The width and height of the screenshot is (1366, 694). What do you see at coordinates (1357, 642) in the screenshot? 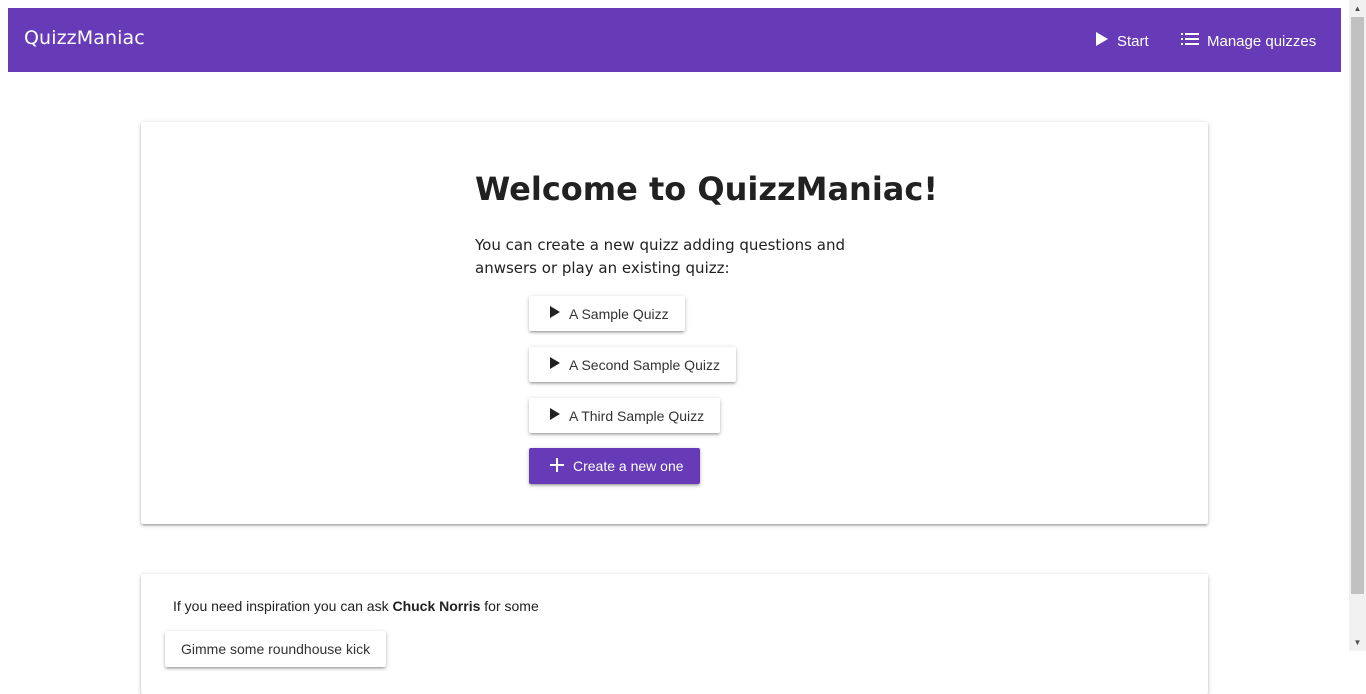
I see `scroll-down-arrow-icon: ▼` at bounding box center [1357, 642].